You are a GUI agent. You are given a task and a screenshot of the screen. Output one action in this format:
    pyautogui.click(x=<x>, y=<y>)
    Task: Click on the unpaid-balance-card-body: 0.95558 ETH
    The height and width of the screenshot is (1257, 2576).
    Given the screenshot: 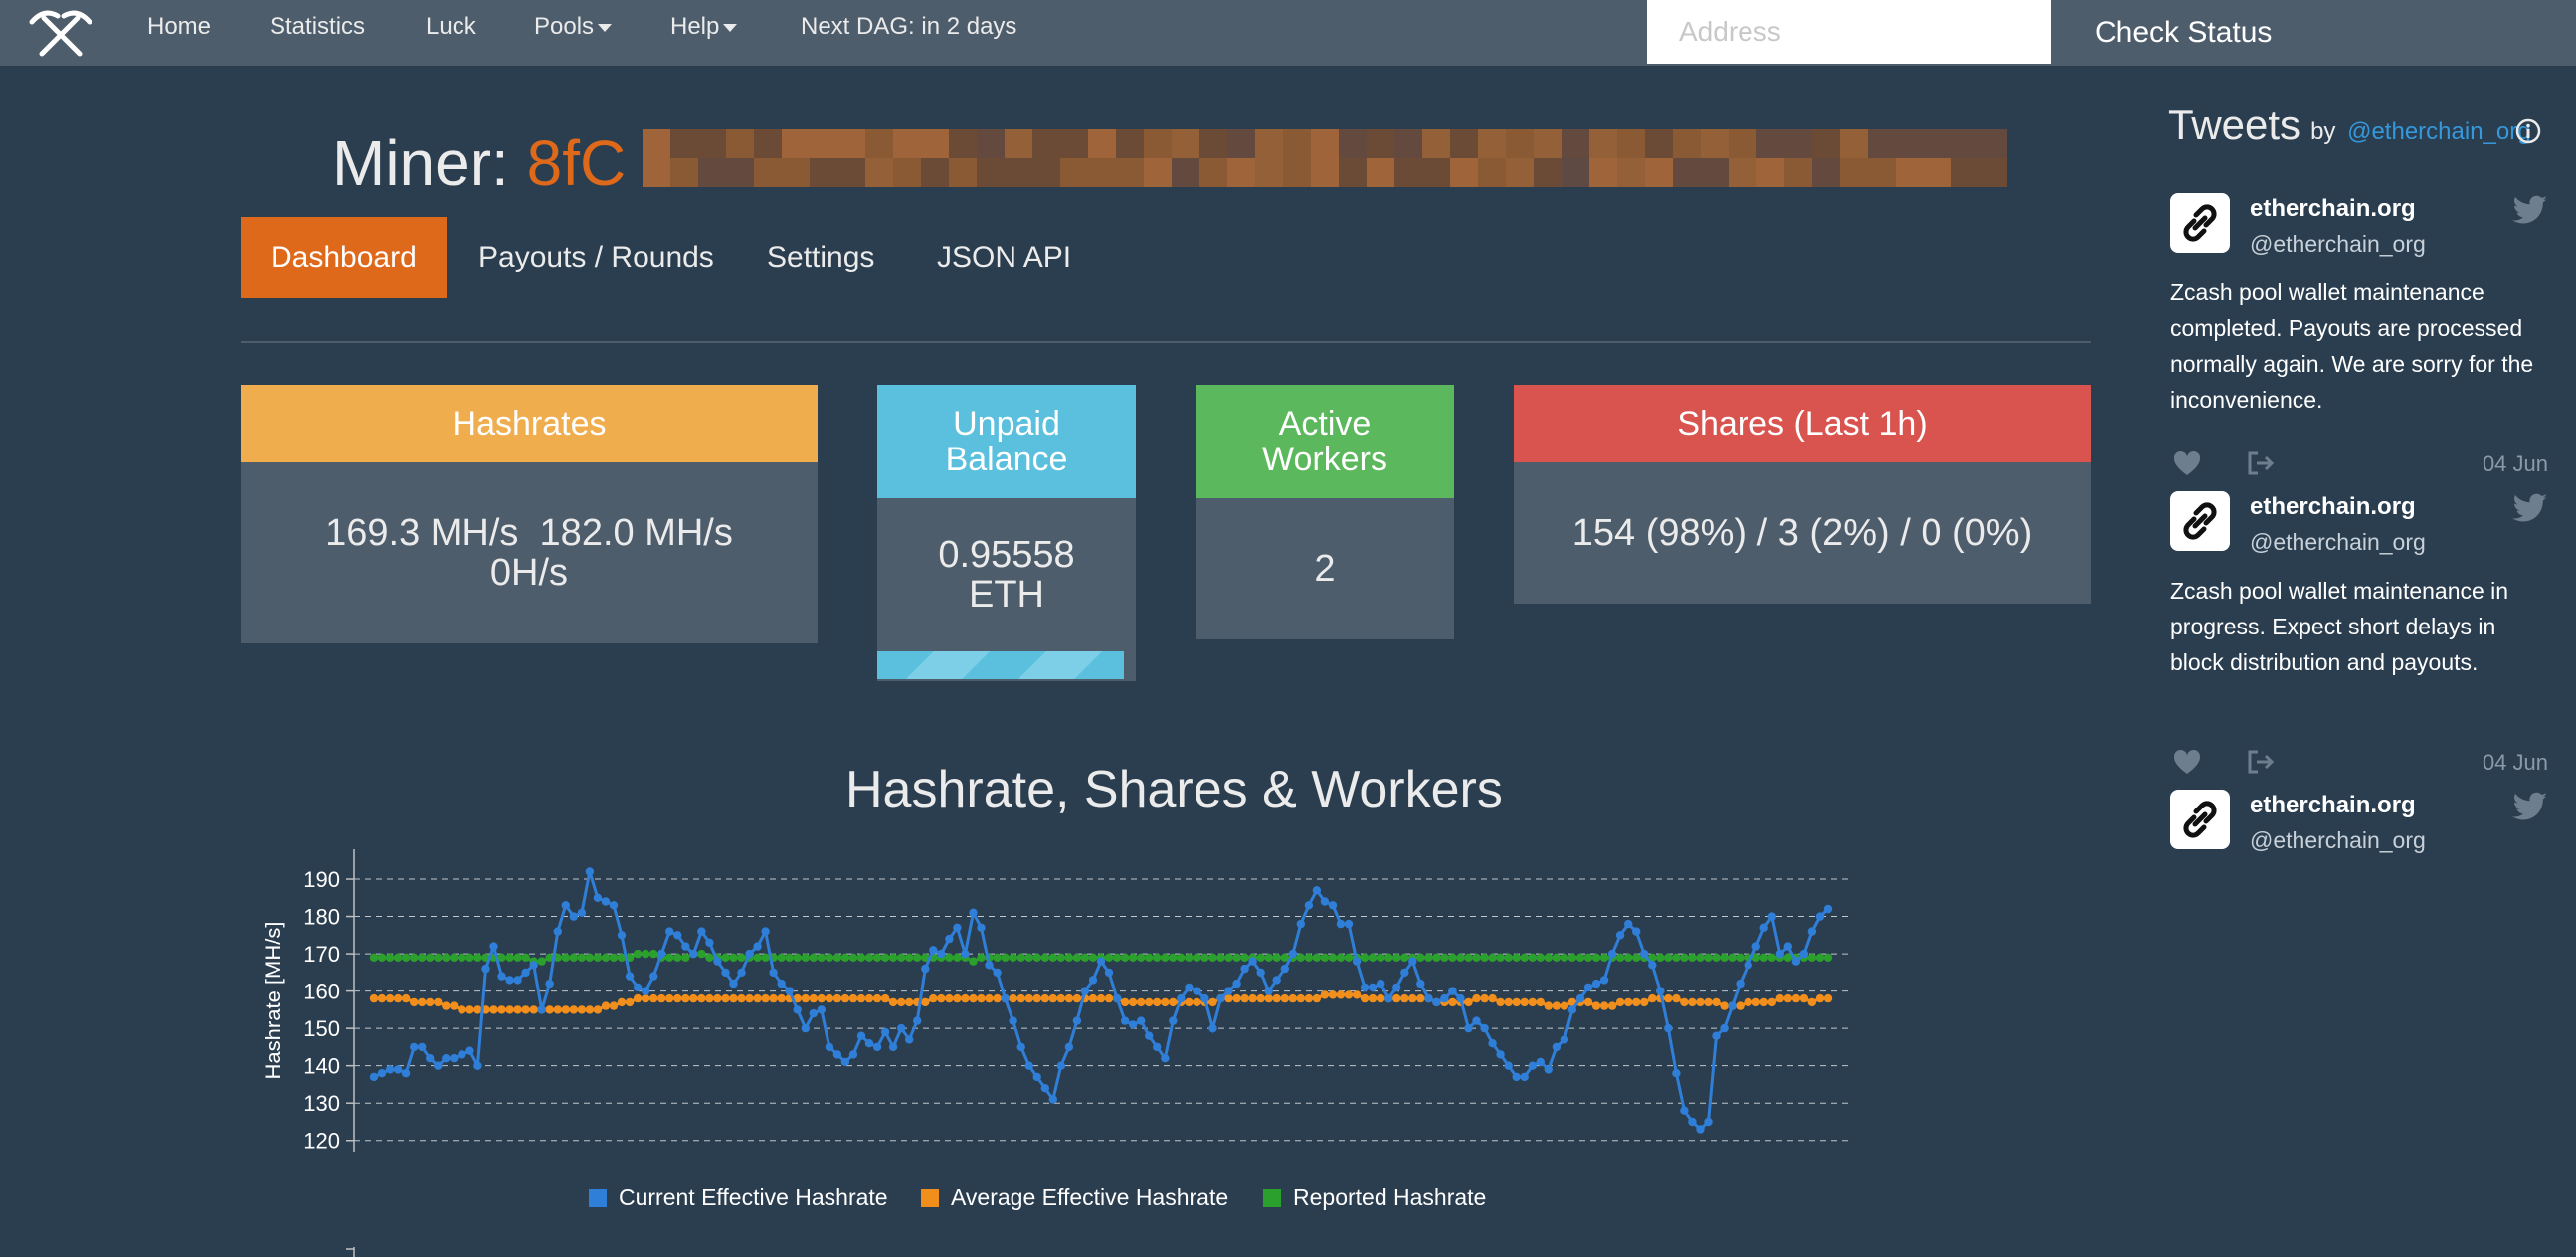 What is the action you would take?
    pyautogui.click(x=1006, y=574)
    